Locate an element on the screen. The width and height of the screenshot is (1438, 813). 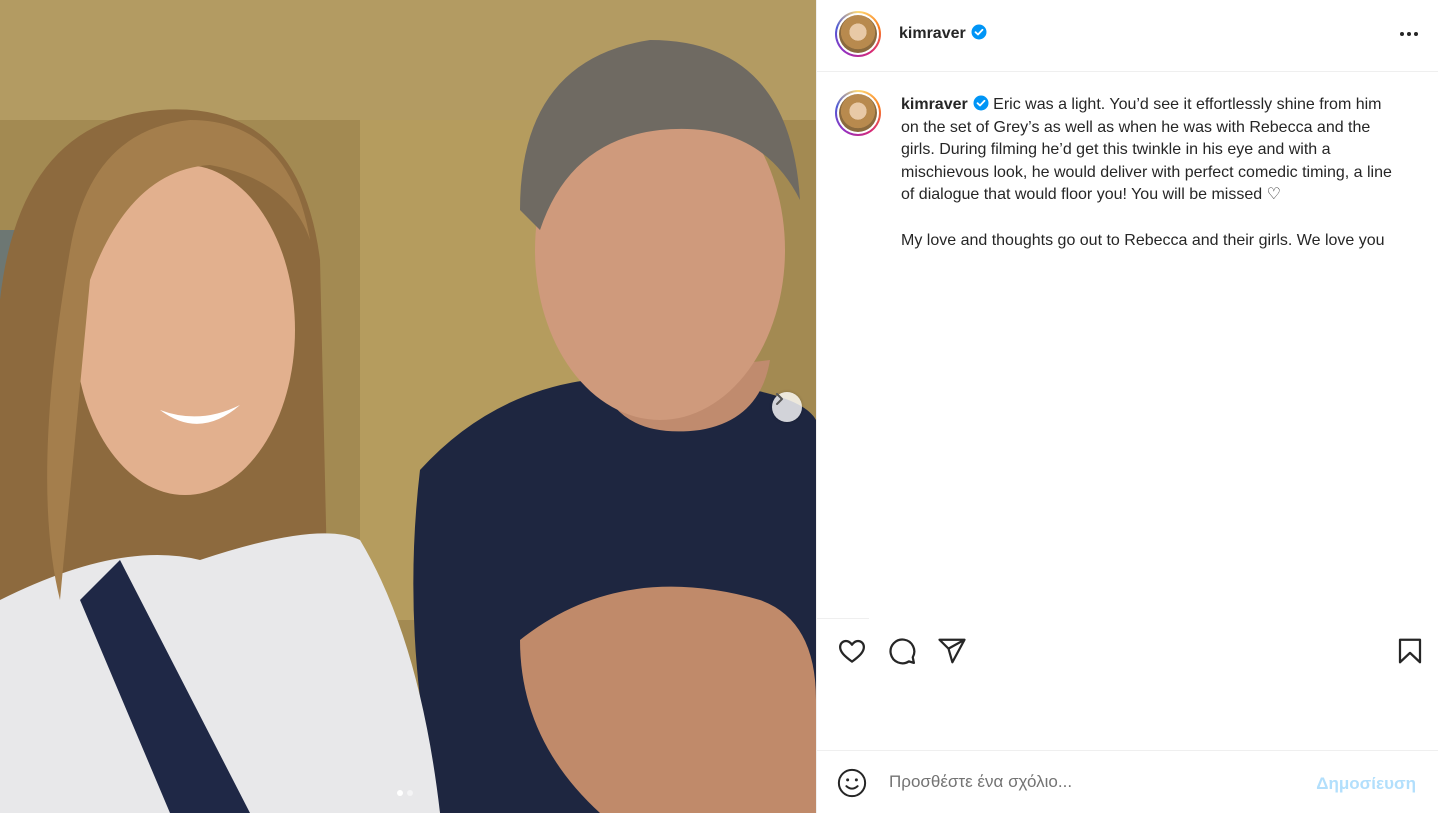
comment-bar: Δημοσίευση is located at coordinates (1127, 781).